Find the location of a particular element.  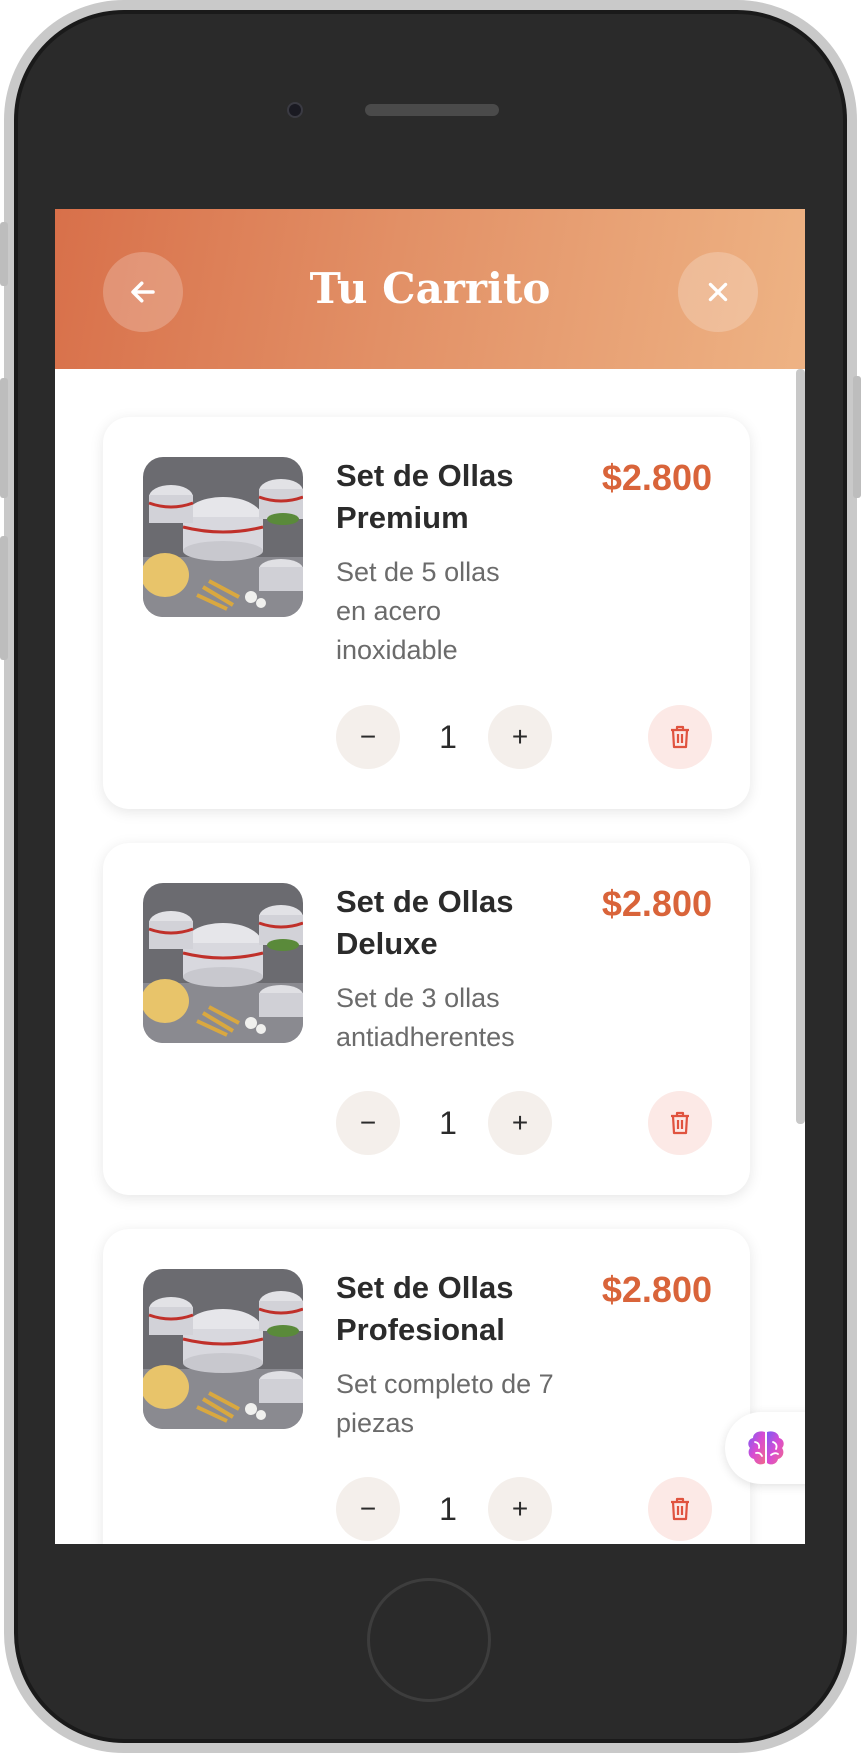

power-button is located at coordinates (857, 437).